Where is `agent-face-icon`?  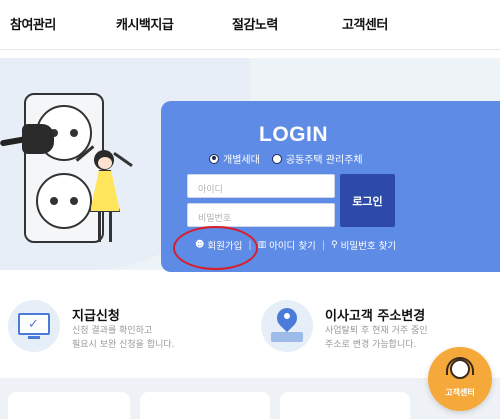
agent-face-icon is located at coordinates (460, 369).